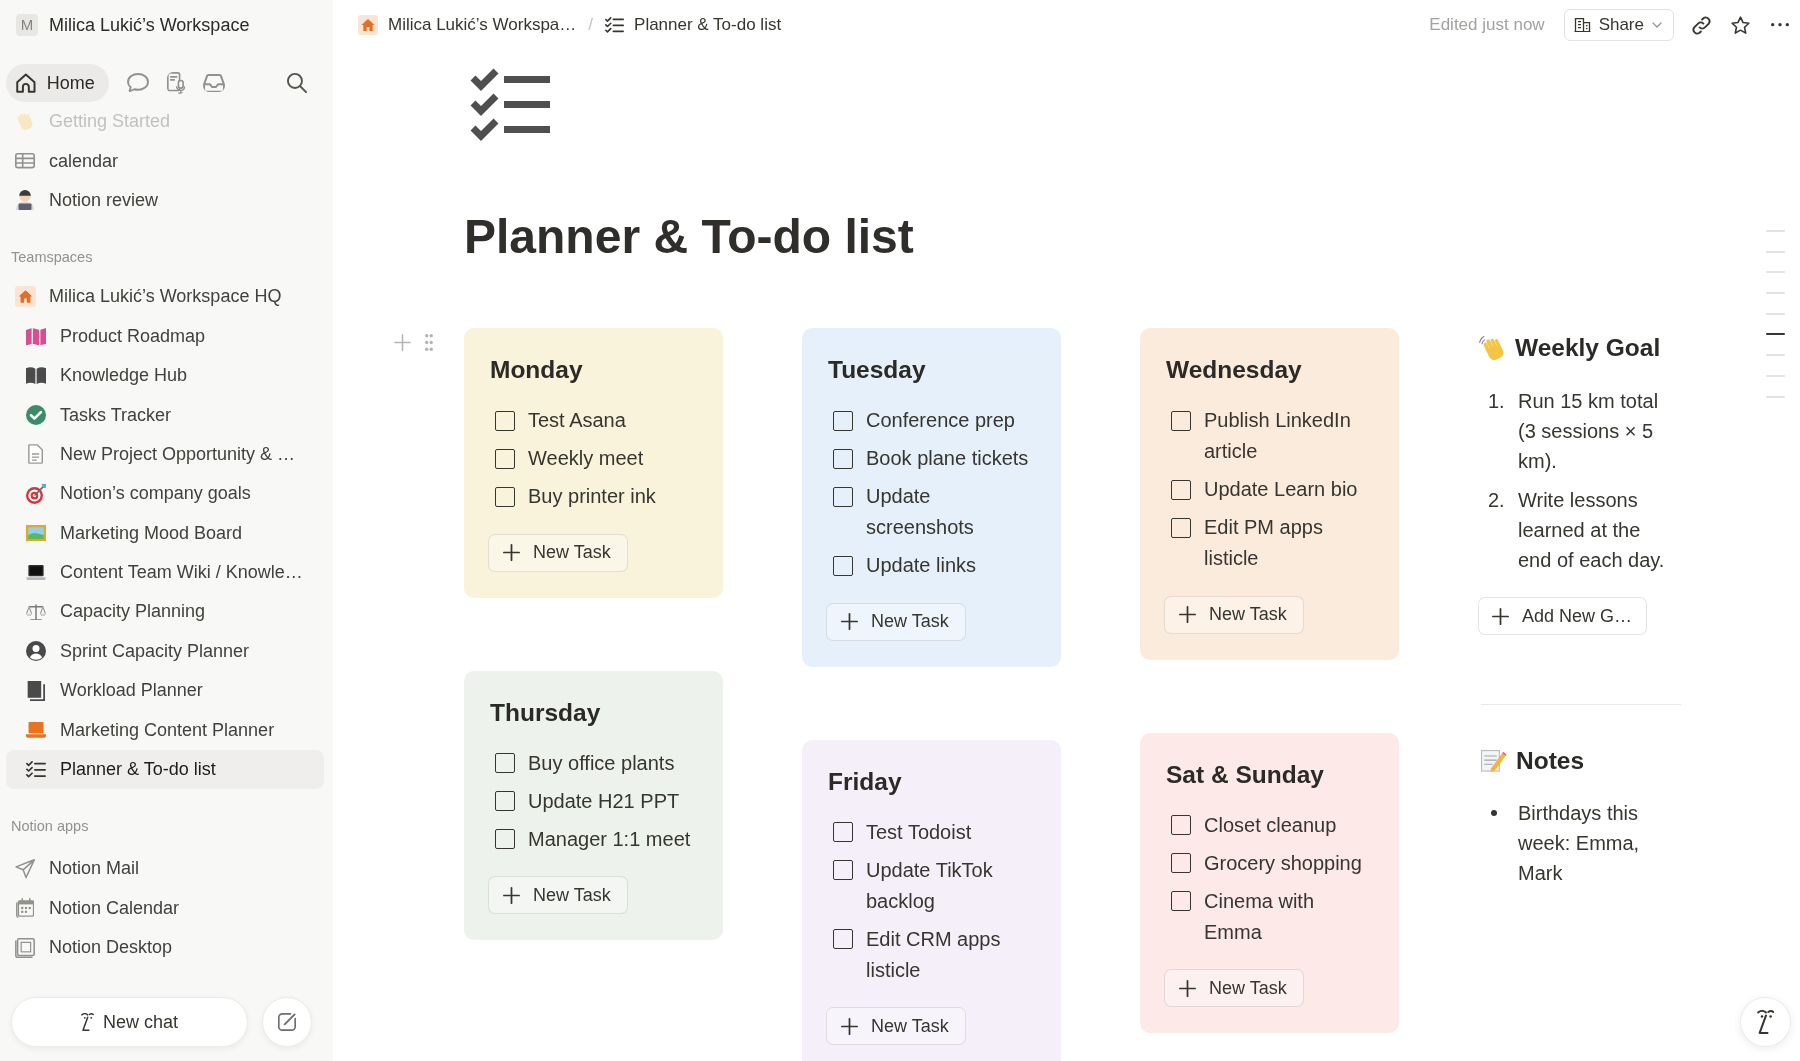 The width and height of the screenshot is (1800, 1061). Describe the element at coordinates (36, 376) in the screenshot. I see `book-icon` at that location.